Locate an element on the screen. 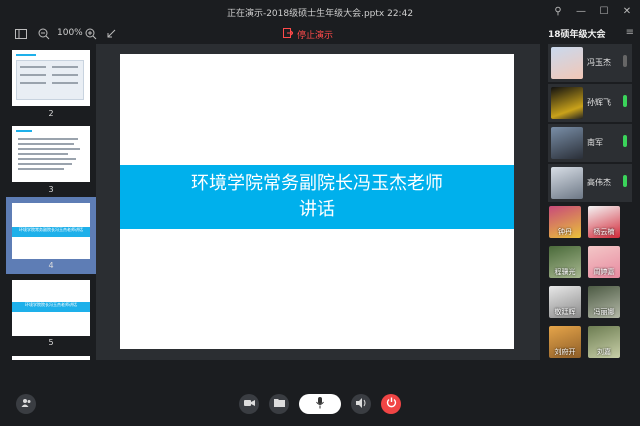 The width and height of the screenshot is (640, 426). slide-thumbnail: 环境学院院长冯玉杰老师讲话 5 is located at coordinates (51, 312).